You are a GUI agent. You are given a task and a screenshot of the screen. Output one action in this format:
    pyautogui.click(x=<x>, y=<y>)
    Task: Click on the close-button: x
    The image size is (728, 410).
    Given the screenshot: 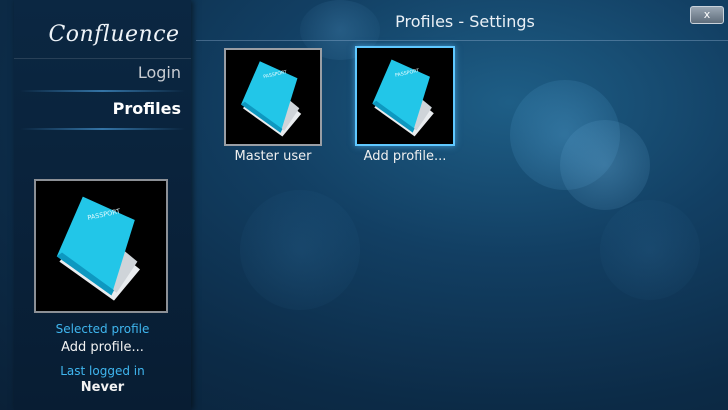 What is the action you would take?
    pyautogui.click(x=707, y=15)
    